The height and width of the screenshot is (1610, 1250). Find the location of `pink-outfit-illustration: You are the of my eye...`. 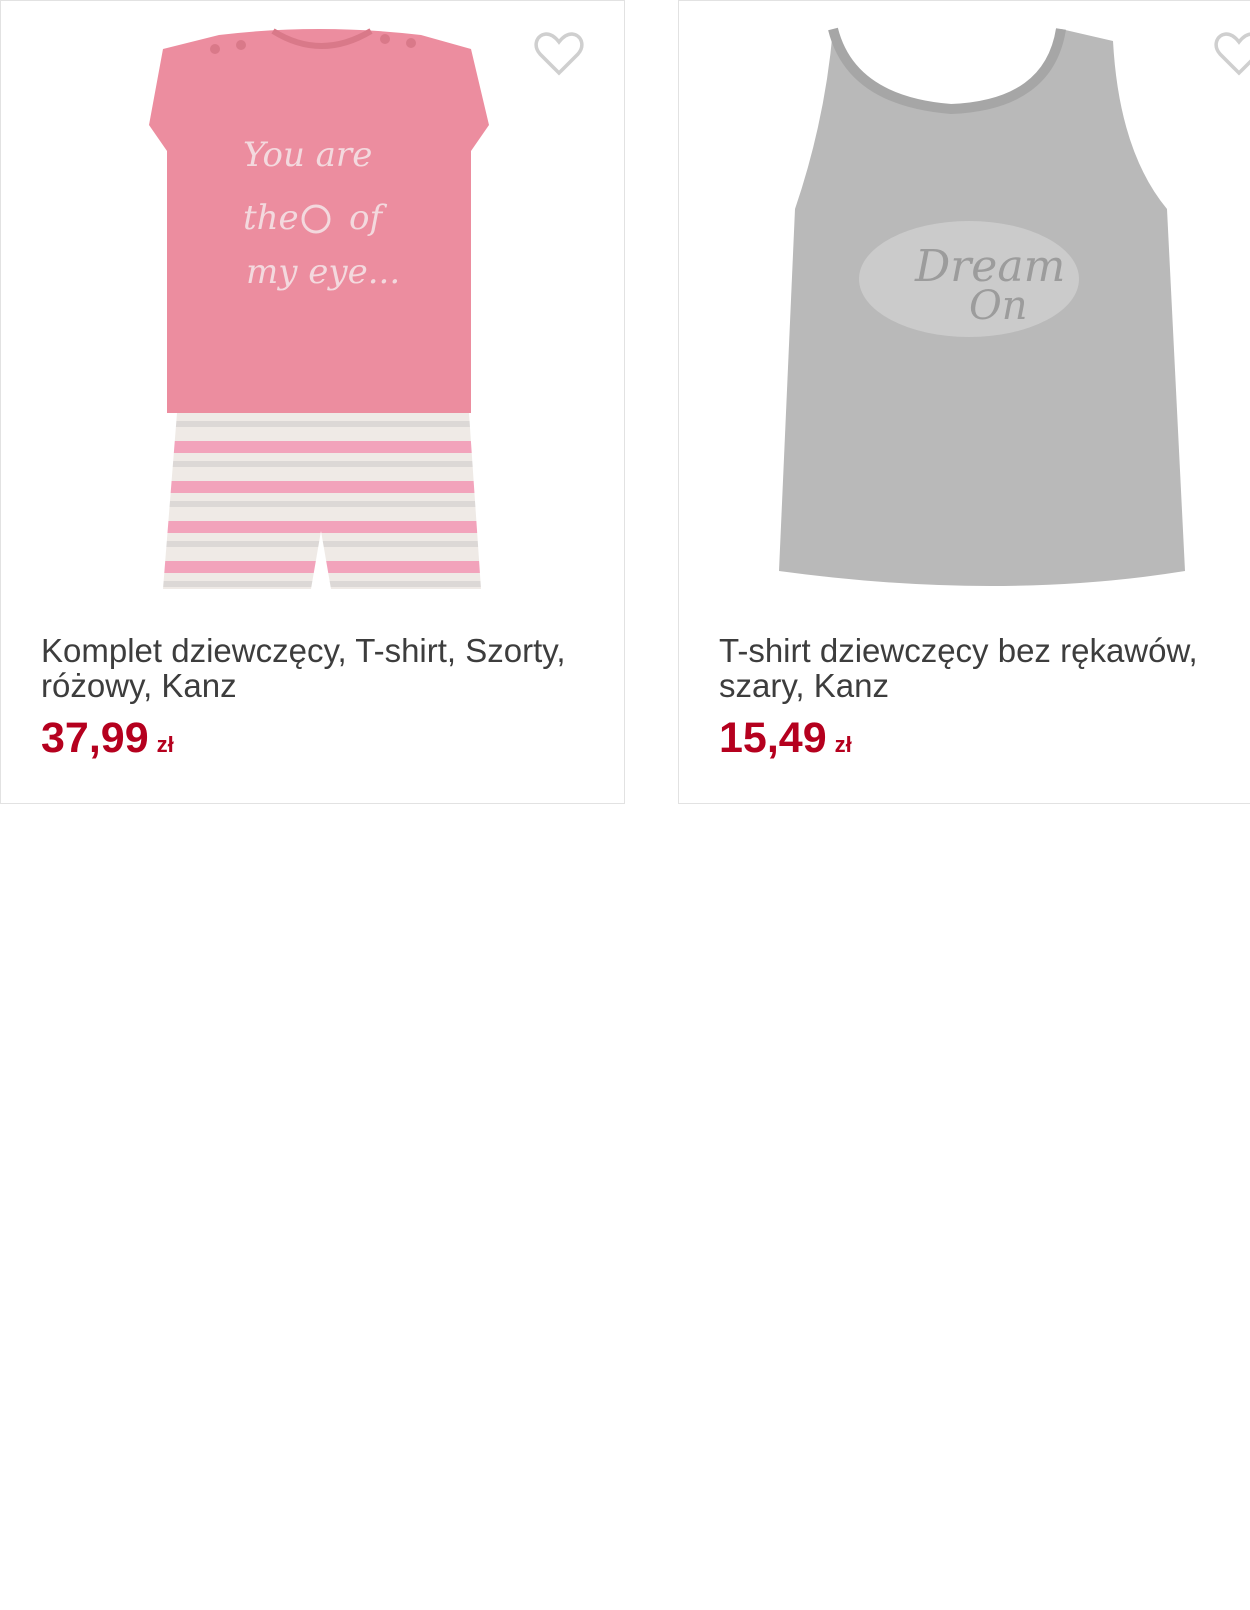

pink-outfit-illustration: You are the of my eye... is located at coordinates (319, 308).